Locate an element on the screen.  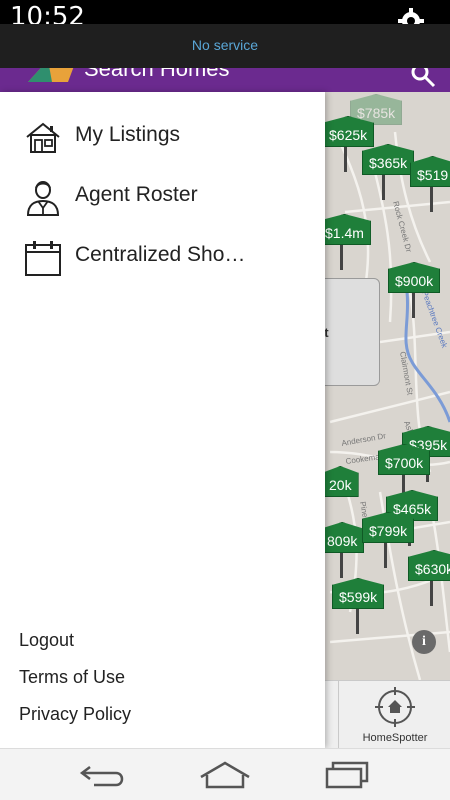
agent-icon is located at coordinates (43, 198).